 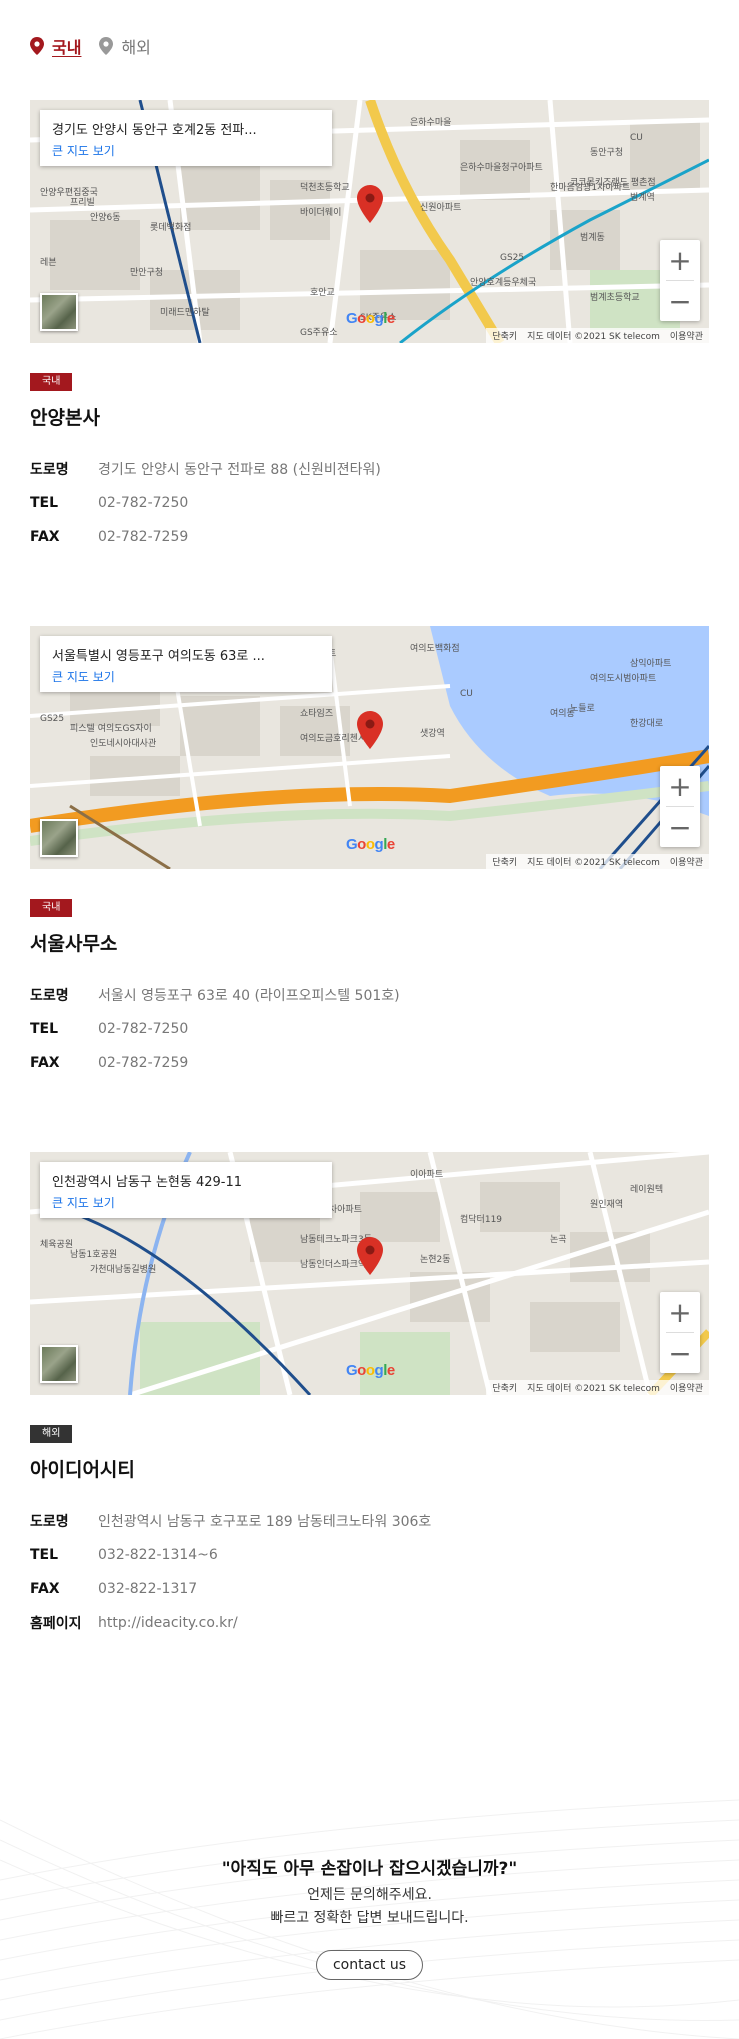 What do you see at coordinates (158, 1555) in the screenshot?
I see `info-value: 032-822-1314~6` at bounding box center [158, 1555].